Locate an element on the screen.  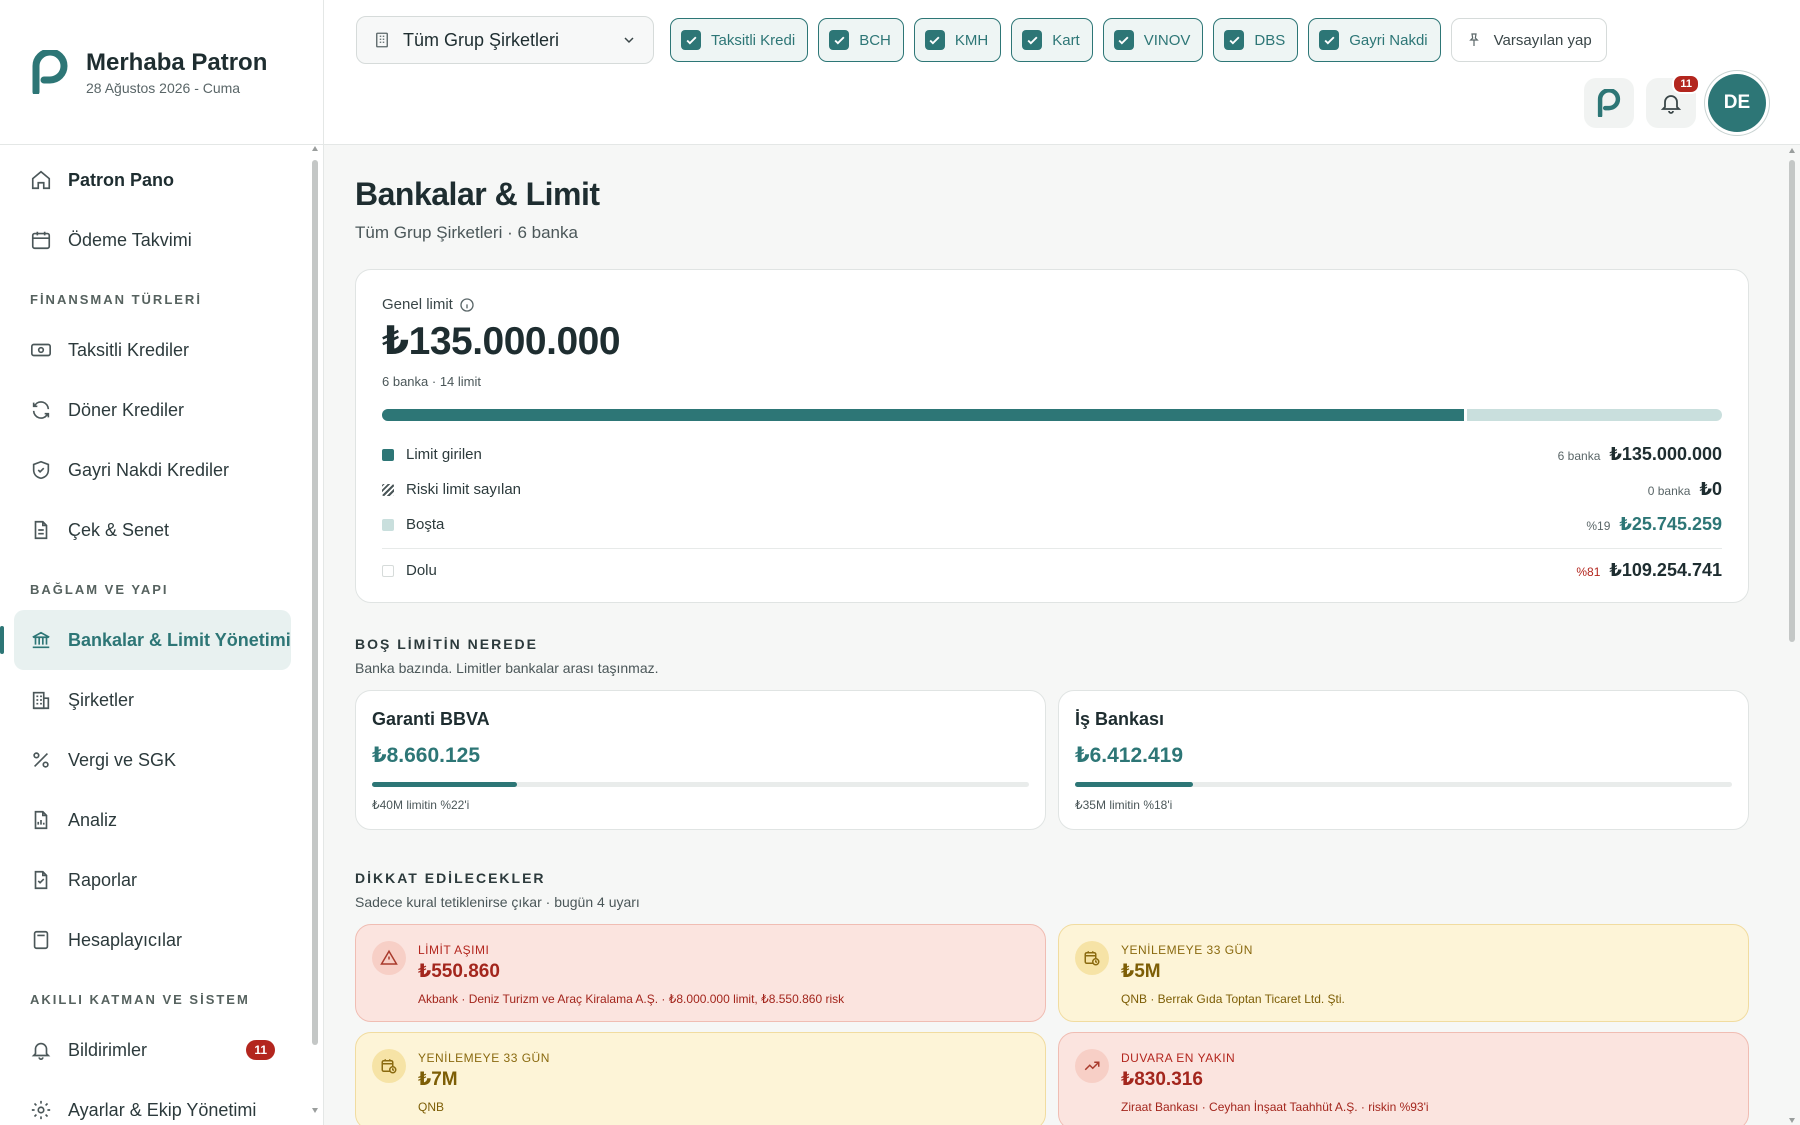
sidebar-item-label: Çek & Senet is located at coordinates (119, 529).